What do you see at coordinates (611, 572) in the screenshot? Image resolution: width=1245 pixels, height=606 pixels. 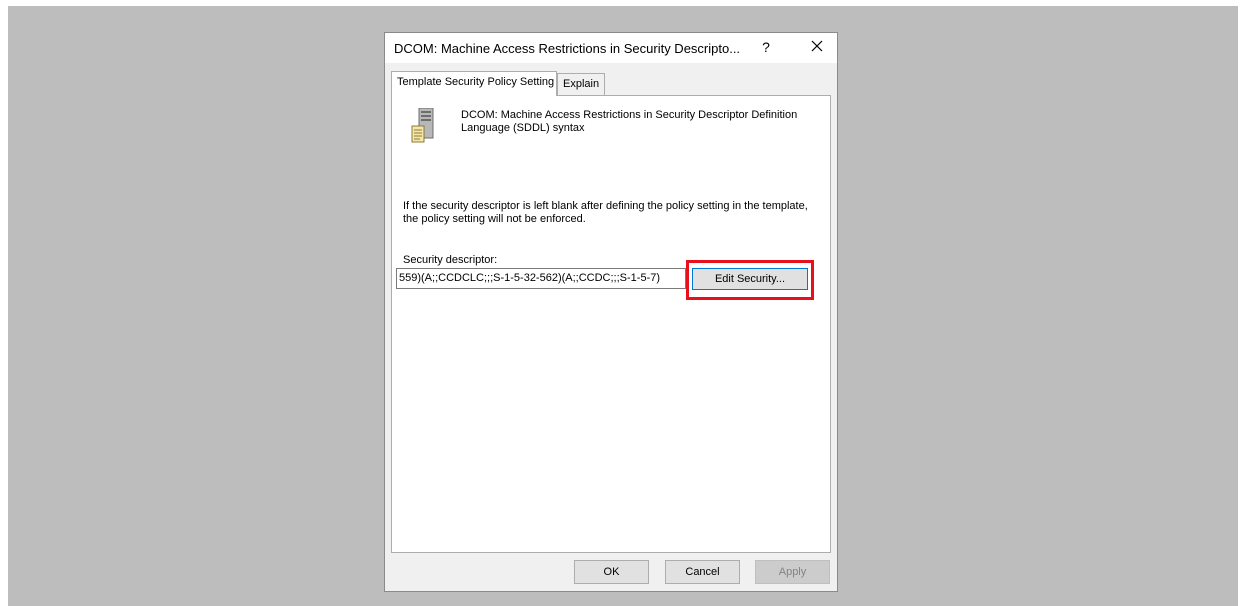 I see `ok-button: OK` at bounding box center [611, 572].